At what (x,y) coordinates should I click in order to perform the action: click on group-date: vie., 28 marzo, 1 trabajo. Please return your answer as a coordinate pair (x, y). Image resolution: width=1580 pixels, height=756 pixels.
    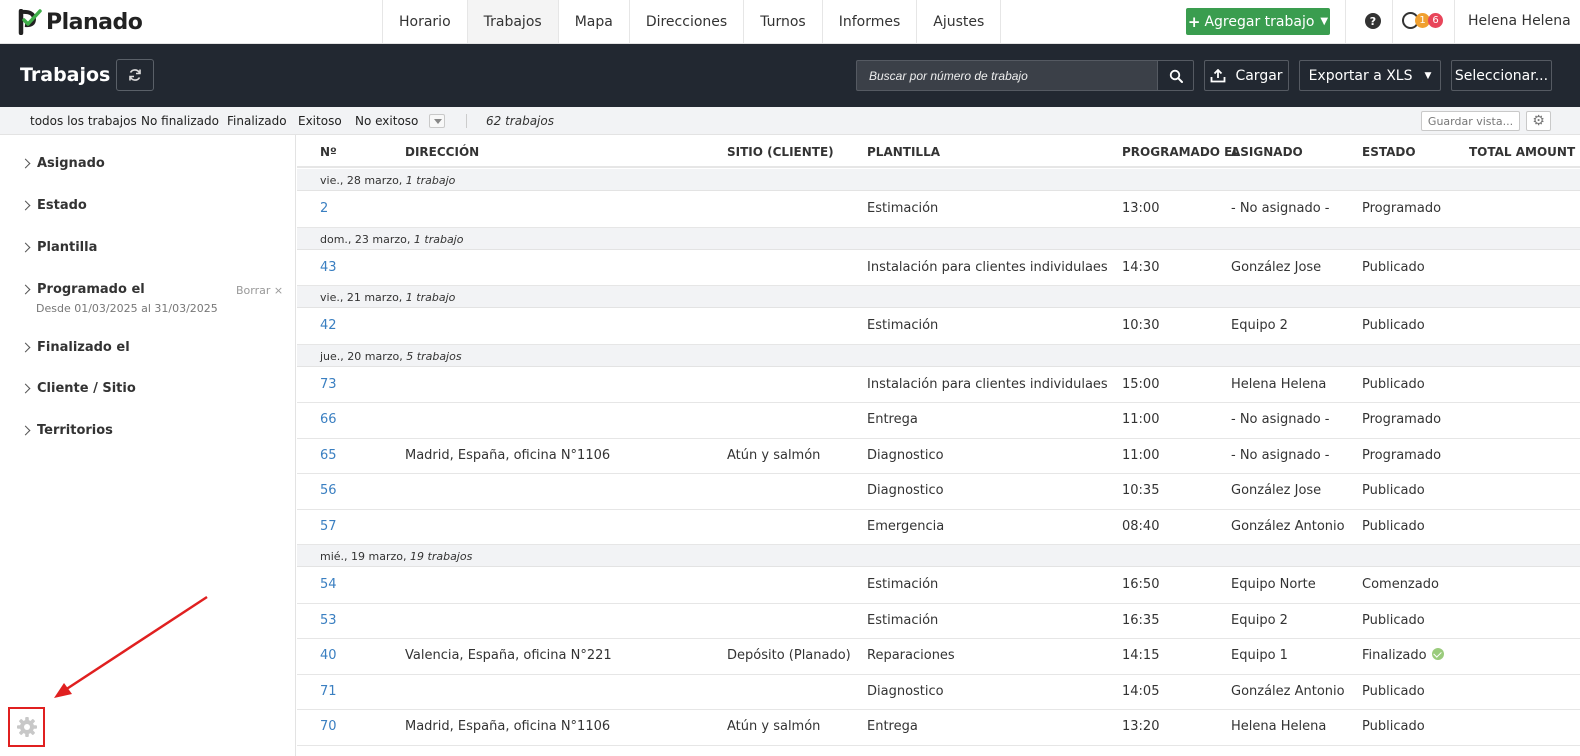
    Looking at the image, I should click on (387, 180).